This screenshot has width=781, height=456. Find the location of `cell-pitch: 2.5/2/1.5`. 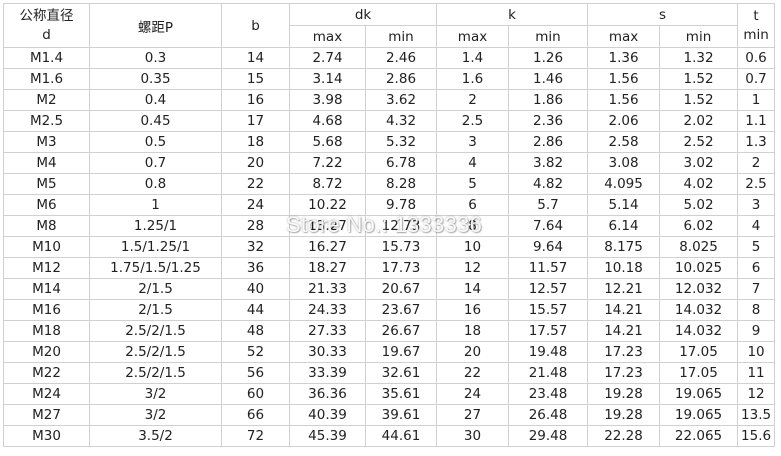

cell-pitch: 2.5/2/1.5 is located at coordinates (155, 373).